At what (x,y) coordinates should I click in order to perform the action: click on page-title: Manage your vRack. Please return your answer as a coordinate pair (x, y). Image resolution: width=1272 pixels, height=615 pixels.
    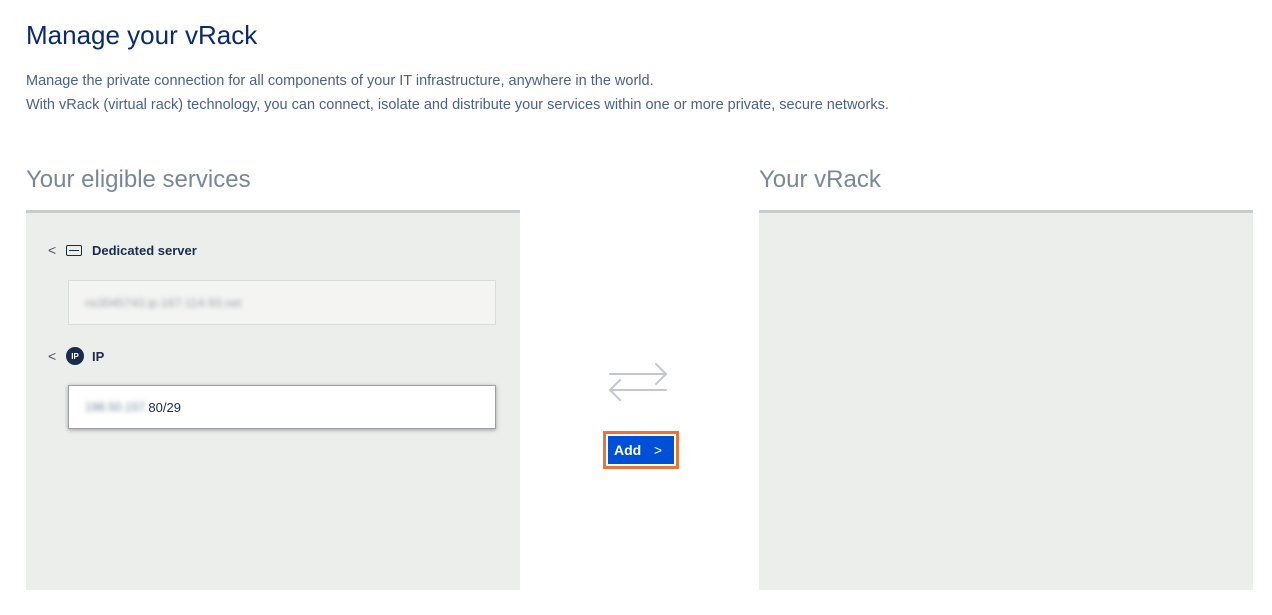
    Looking at the image, I should click on (142, 35).